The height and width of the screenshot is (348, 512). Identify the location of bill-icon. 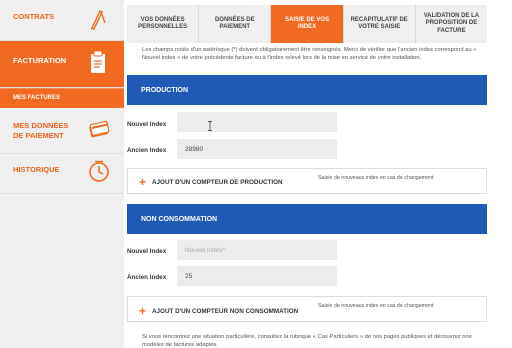
(98, 65).